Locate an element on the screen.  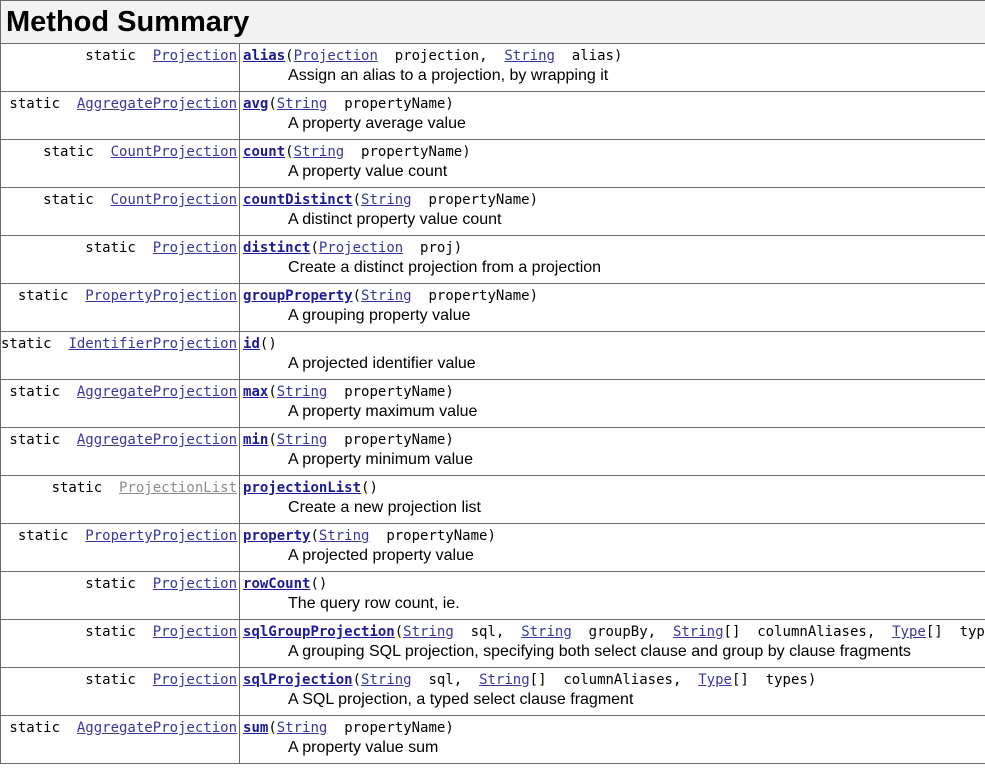
method-description: Create a new projection list is located at coordinates (384, 507).